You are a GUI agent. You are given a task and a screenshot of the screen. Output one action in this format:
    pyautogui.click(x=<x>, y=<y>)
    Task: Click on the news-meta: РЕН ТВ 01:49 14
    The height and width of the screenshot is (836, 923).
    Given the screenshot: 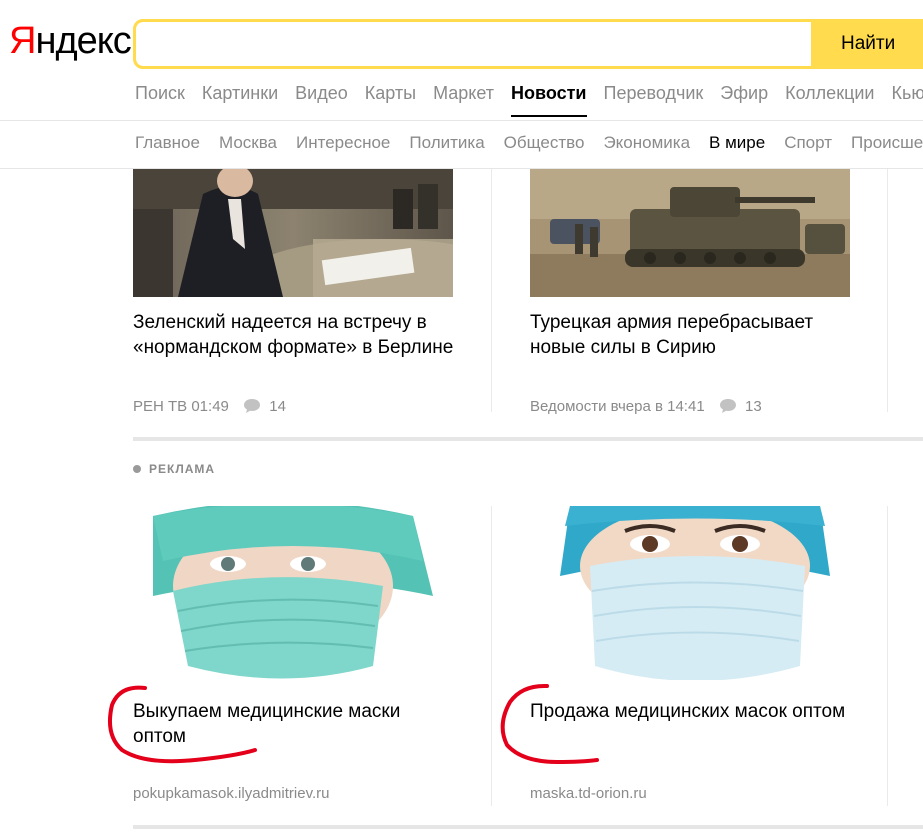 What is the action you would take?
    pyautogui.click(x=209, y=408)
    